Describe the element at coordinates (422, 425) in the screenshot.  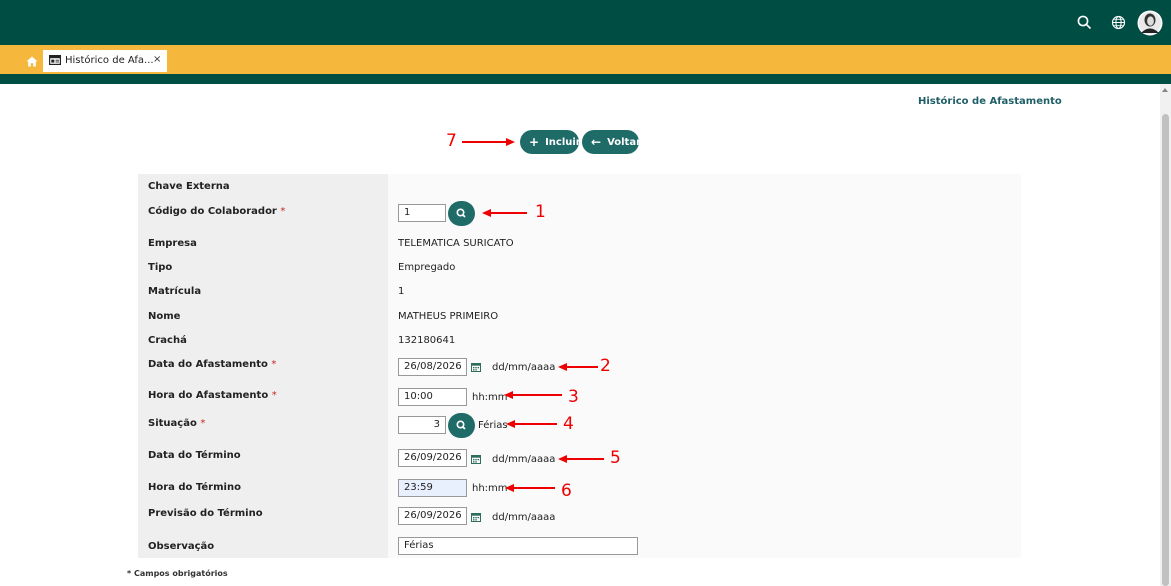
I see `situacao-input: 3` at that location.